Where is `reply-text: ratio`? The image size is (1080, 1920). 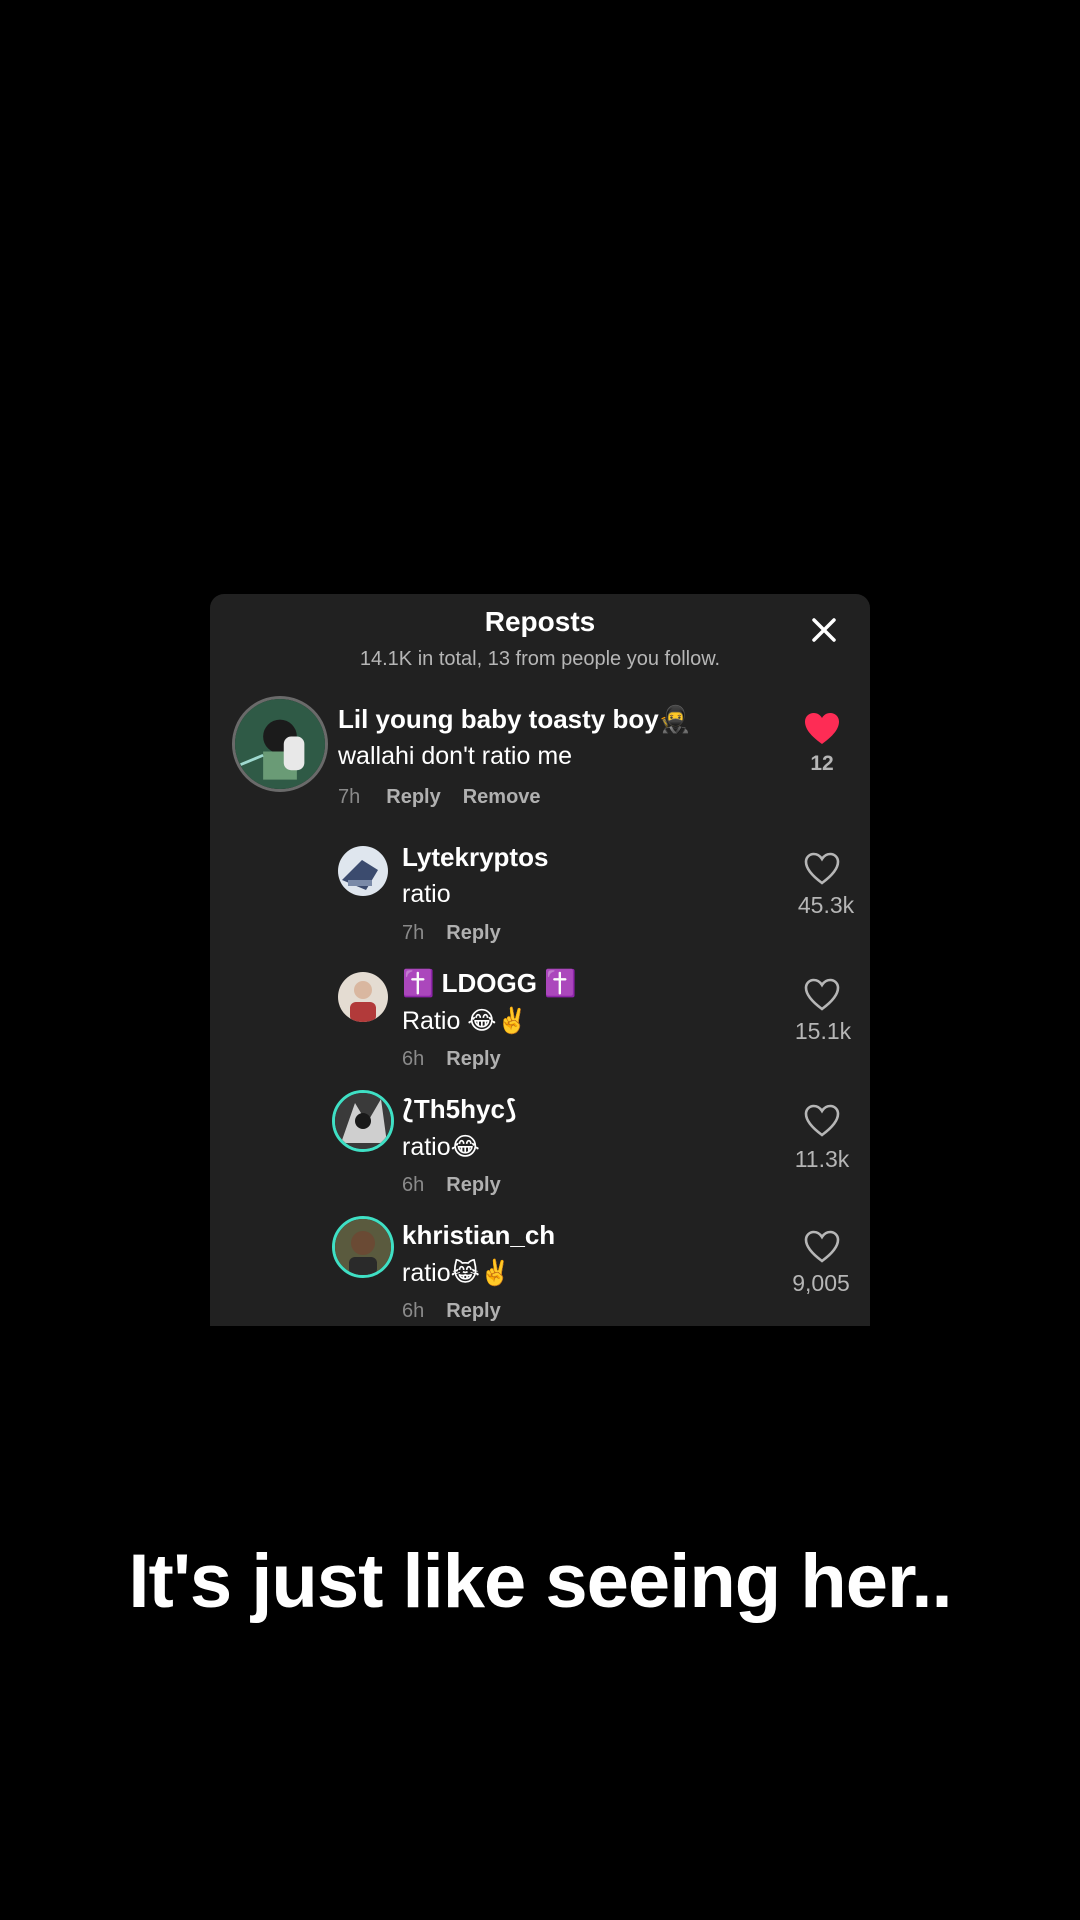 reply-text: ratio is located at coordinates (426, 894).